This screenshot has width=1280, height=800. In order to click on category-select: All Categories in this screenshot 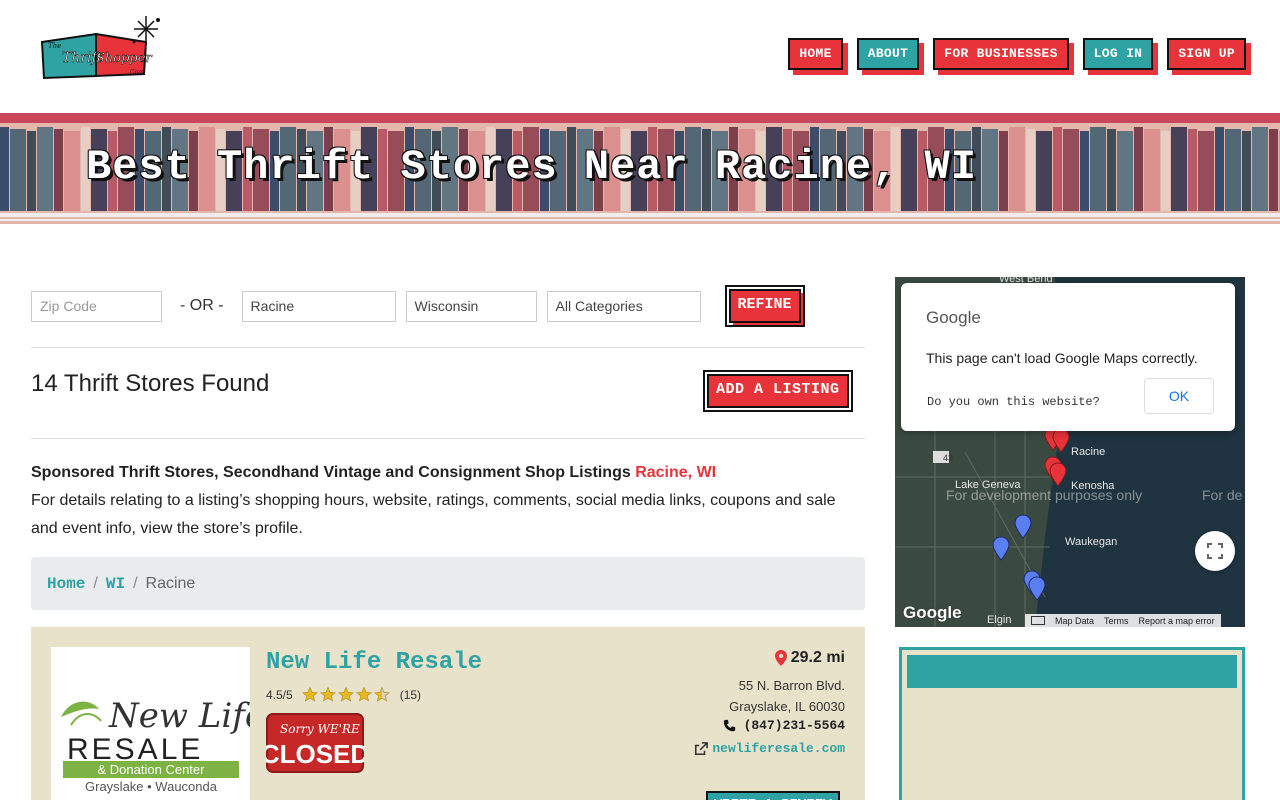, I will do `click(623, 306)`.